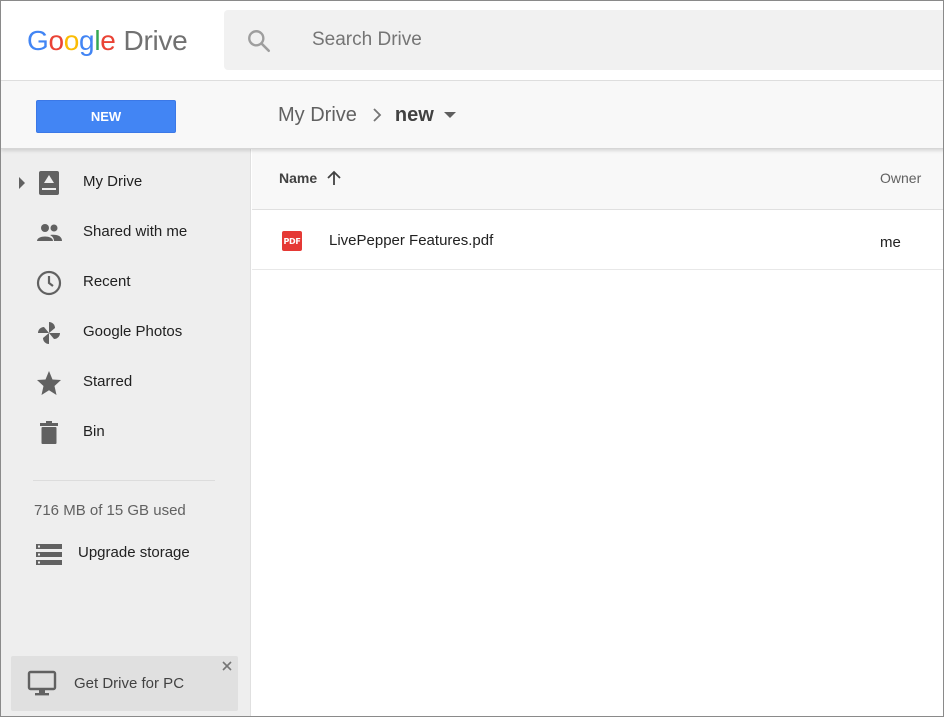  I want to click on logo-letter: G, so click(38, 40).